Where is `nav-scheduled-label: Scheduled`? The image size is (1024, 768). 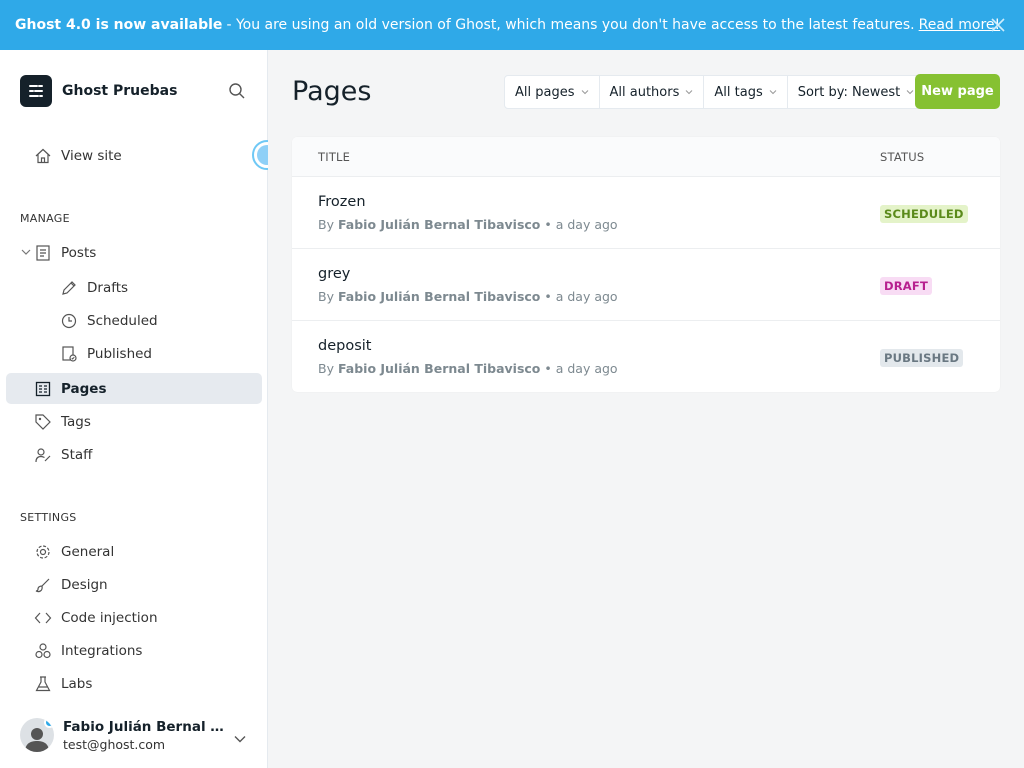 nav-scheduled-label: Scheduled is located at coordinates (122, 321).